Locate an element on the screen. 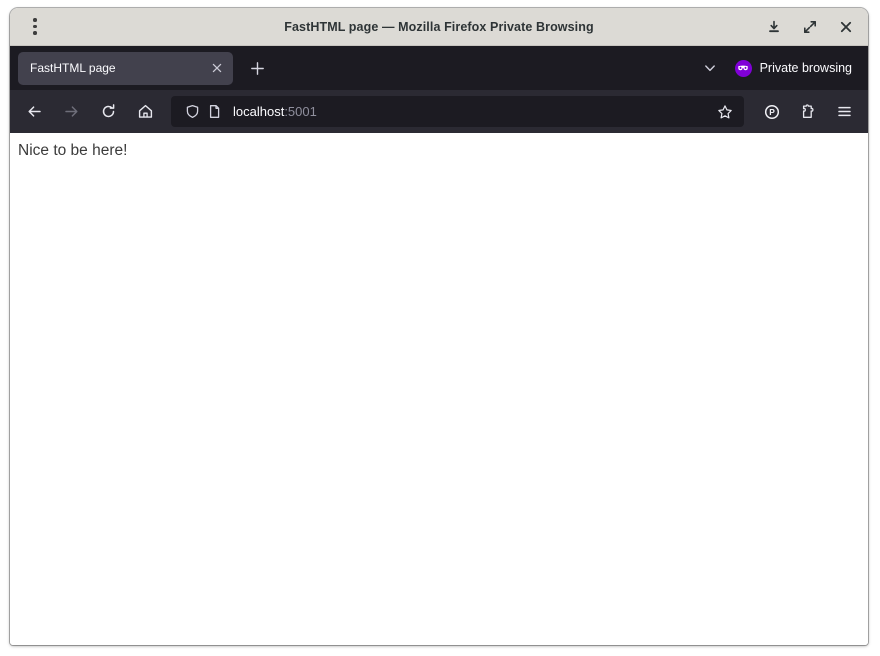 Image resolution: width=880 pixels, height=656 pixels. back-arrow-icon is located at coordinates (34, 112).